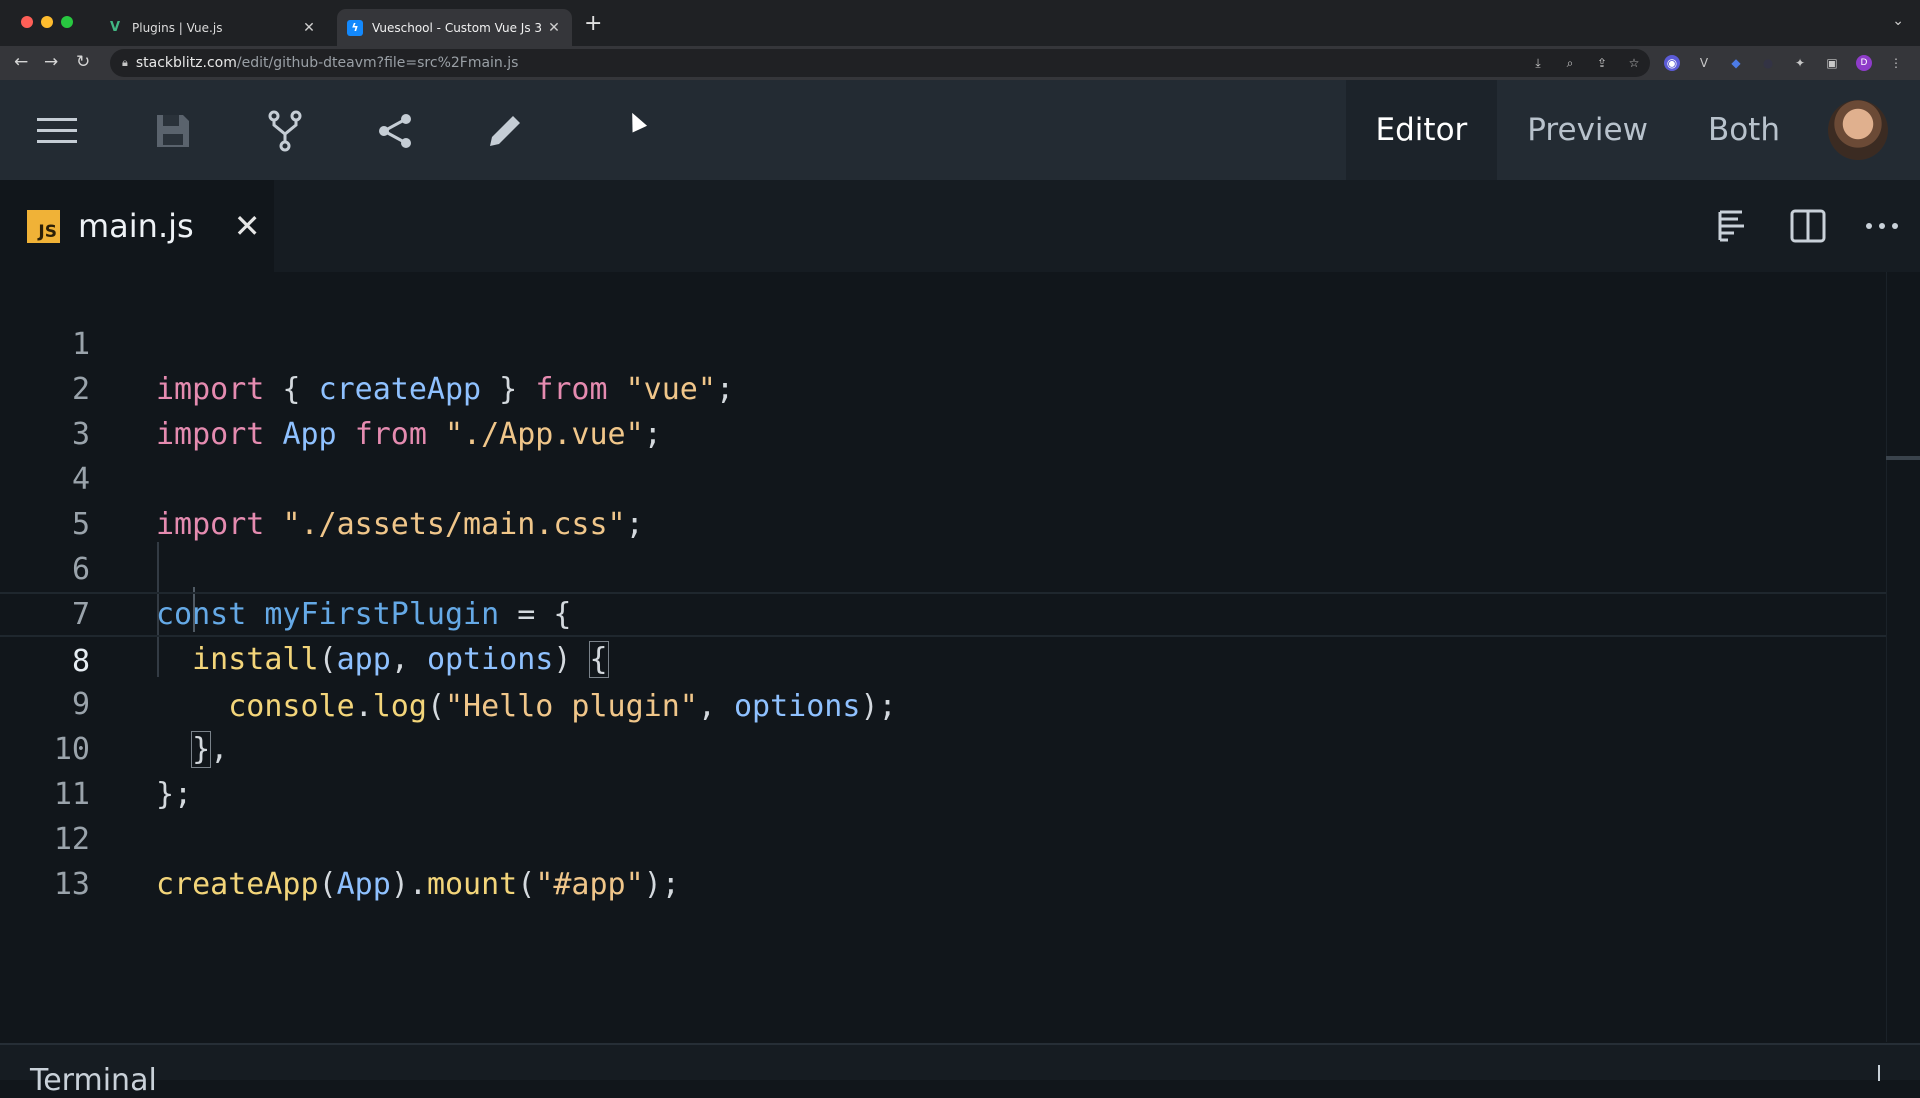 The image size is (1920, 1098). What do you see at coordinates (27, 22) in the screenshot?
I see `close-window-button` at bounding box center [27, 22].